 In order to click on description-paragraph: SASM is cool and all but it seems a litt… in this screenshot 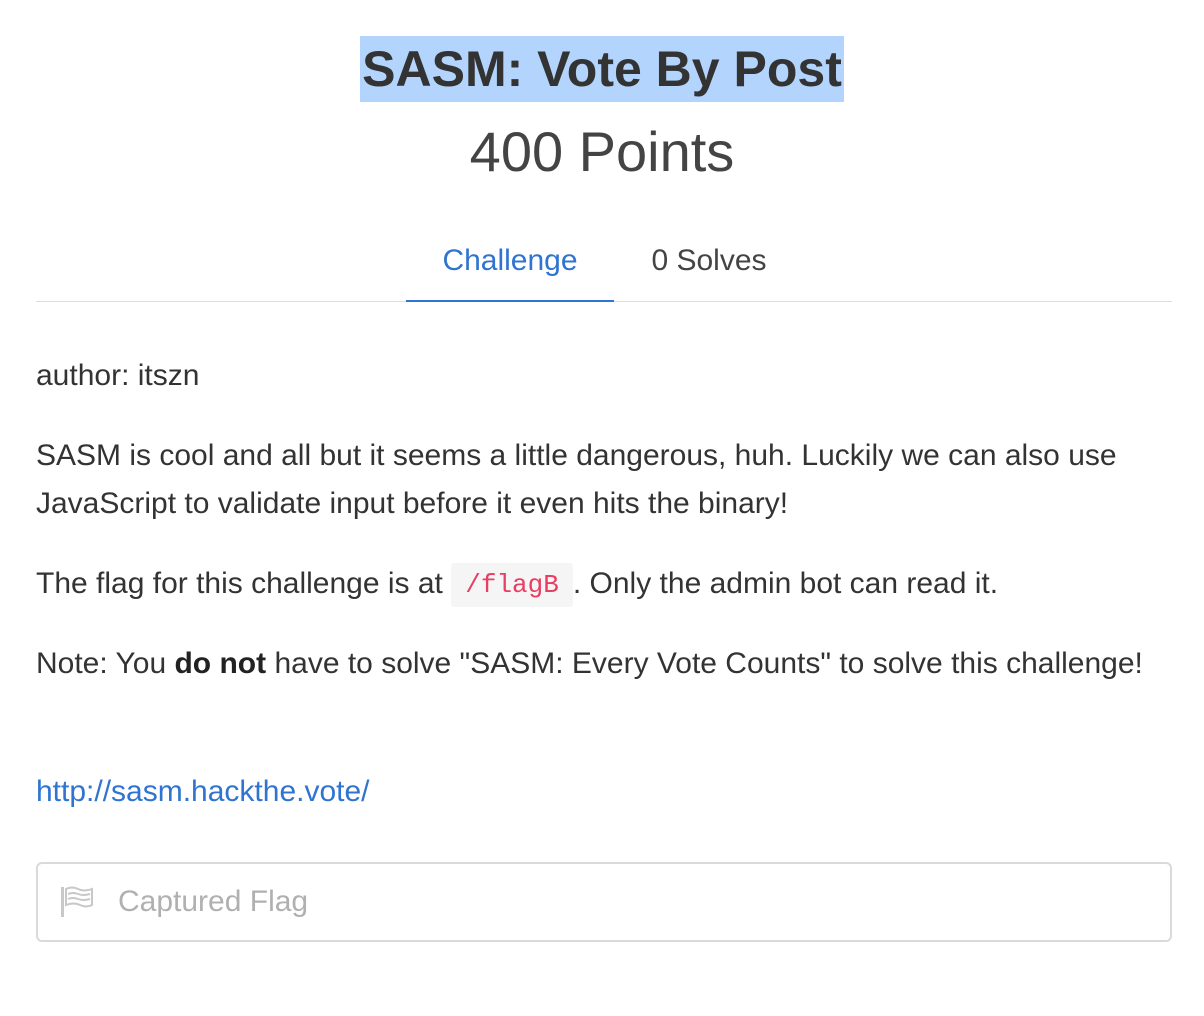, I will do `click(576, 479)`.